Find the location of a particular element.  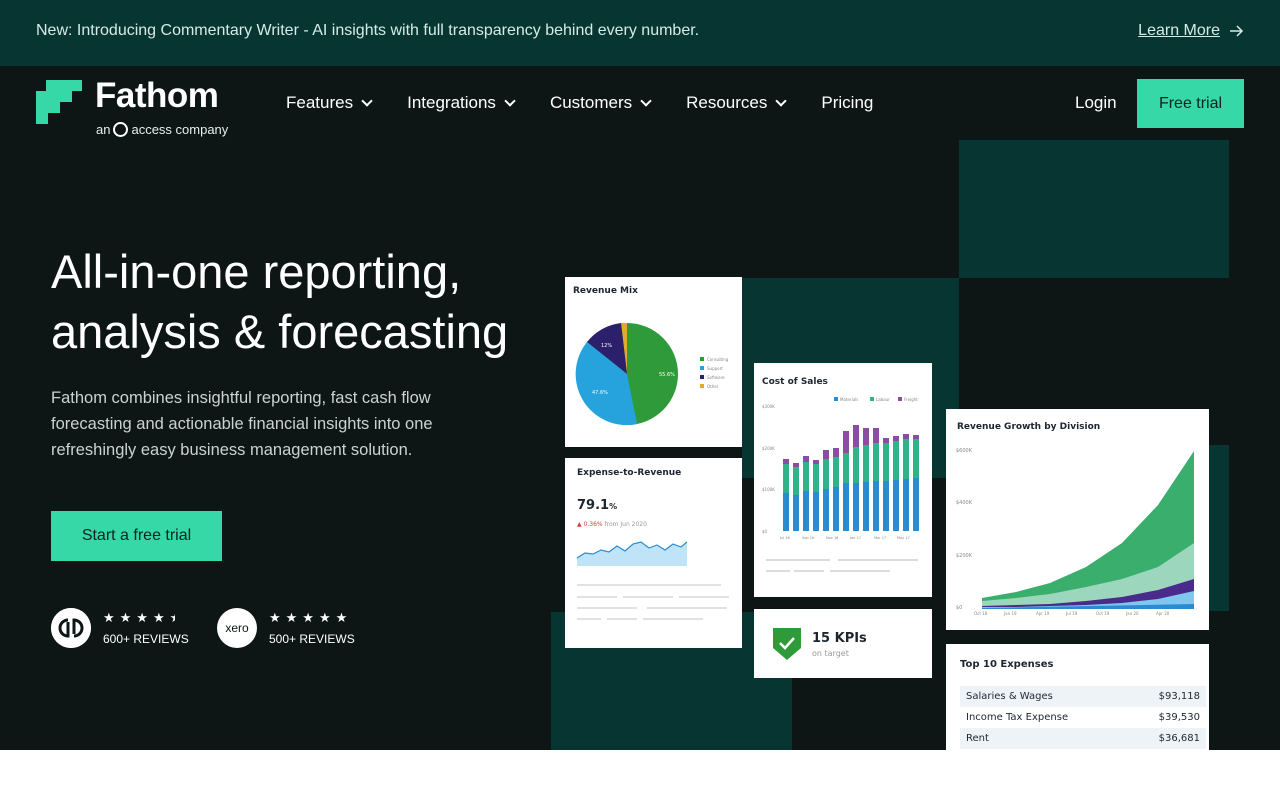

svg-text: Jan 17 is located at coordinates (855, 538).